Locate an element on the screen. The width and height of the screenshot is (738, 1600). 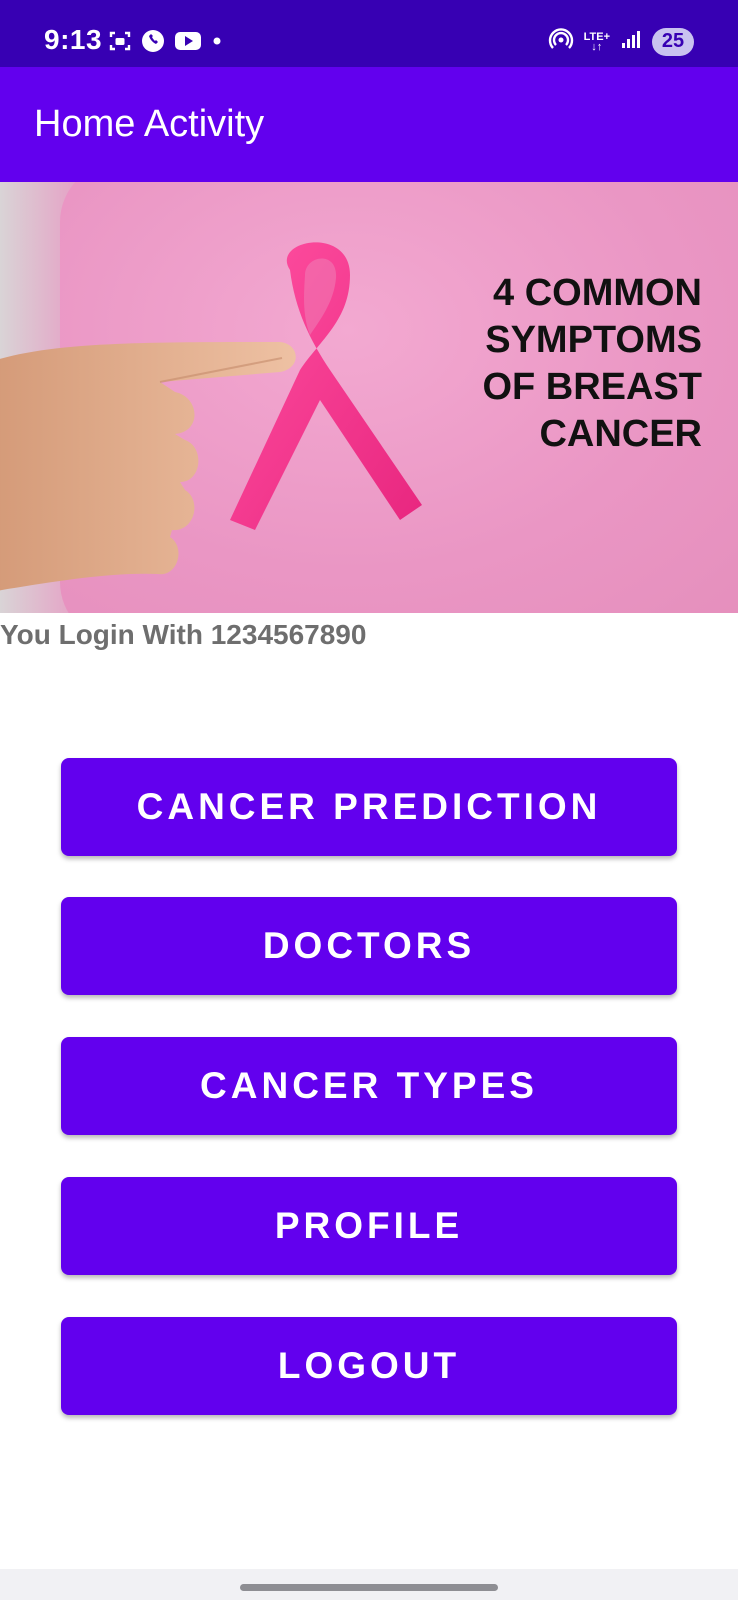
banner-line: SYMPTOMS is located at coordinates (593, 340).